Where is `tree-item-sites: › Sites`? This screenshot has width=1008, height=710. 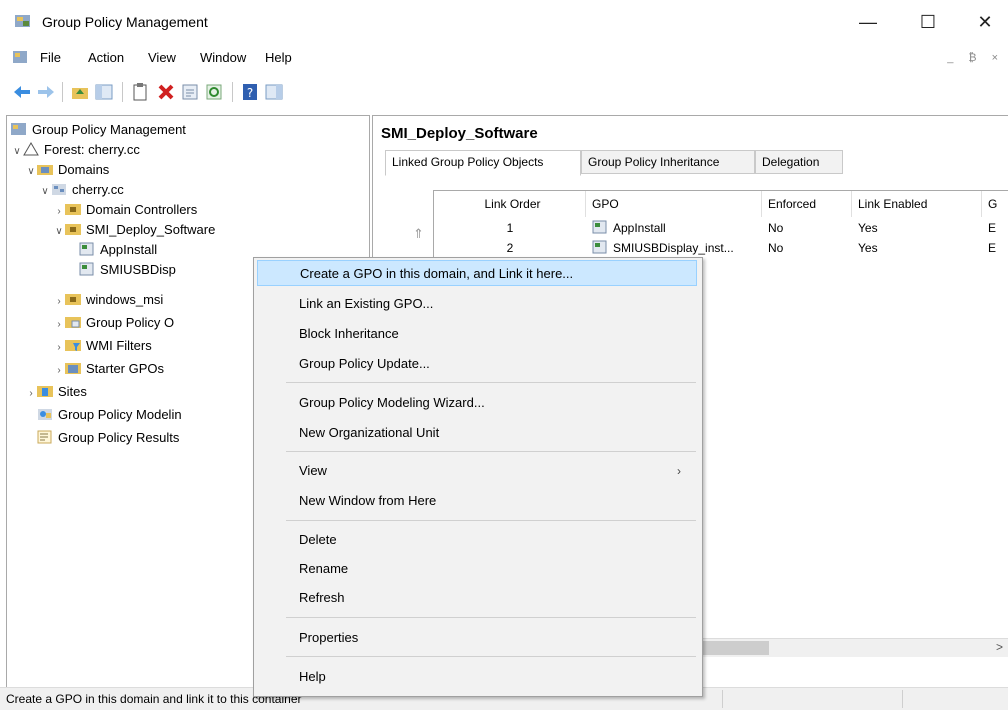 tree-item-sites: › Sites is located at coordinates (56, 392).